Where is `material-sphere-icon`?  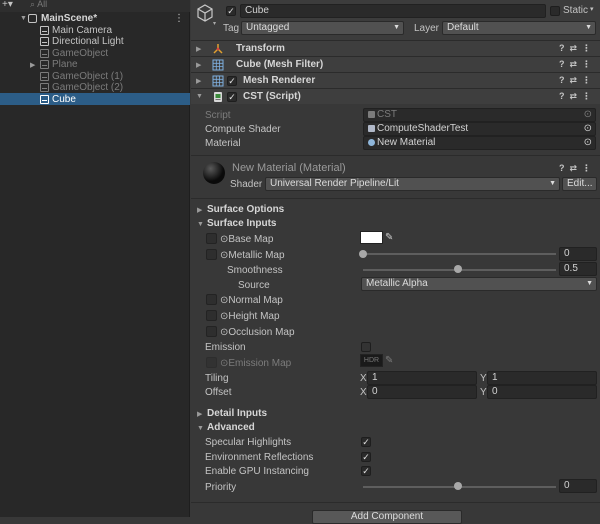
material-sphere-icon is located at coordinates (371, 142).